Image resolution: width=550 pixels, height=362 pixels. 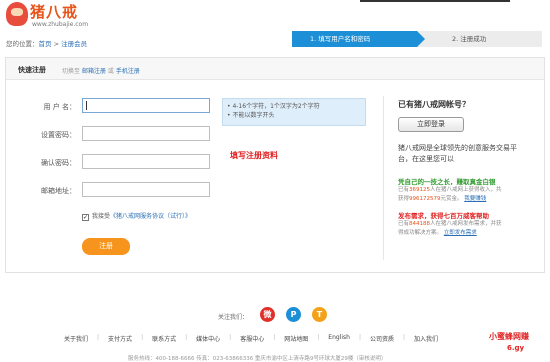 I want to click on agree-checkbox: ✓, so click(x=85, y=217).